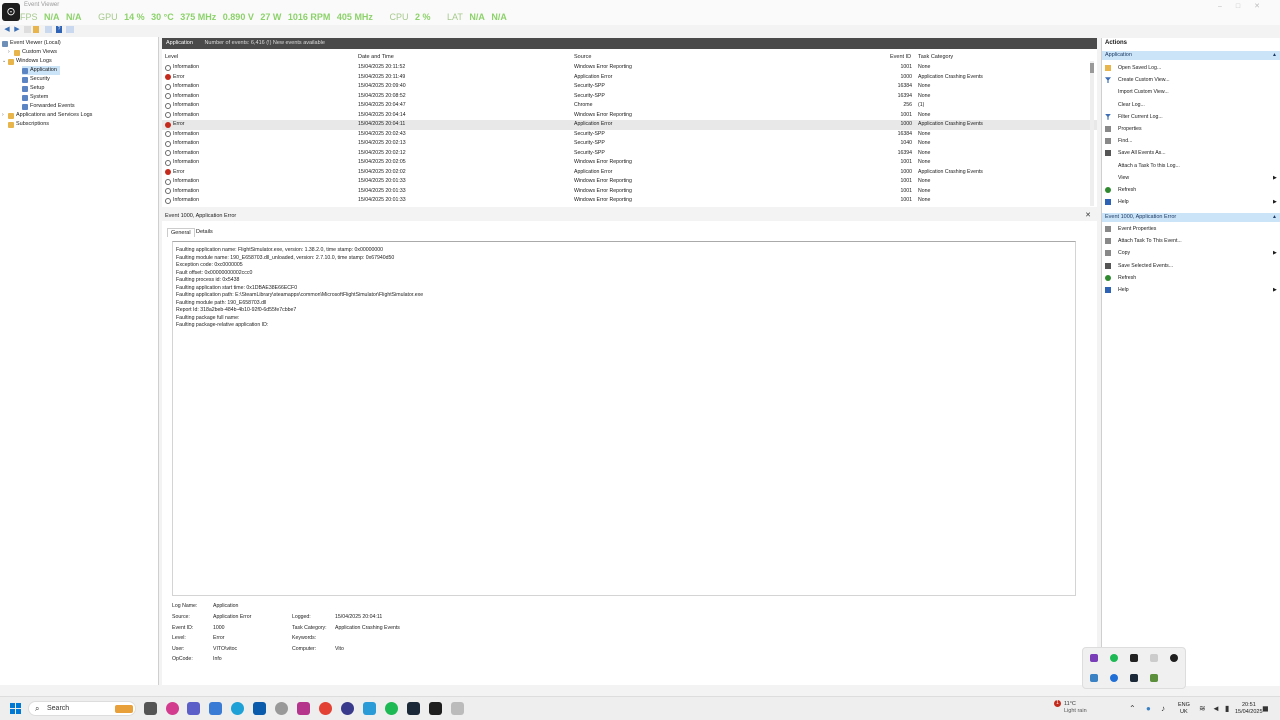  I want to click on nvidia-tray-icon, so click(1134, 658).